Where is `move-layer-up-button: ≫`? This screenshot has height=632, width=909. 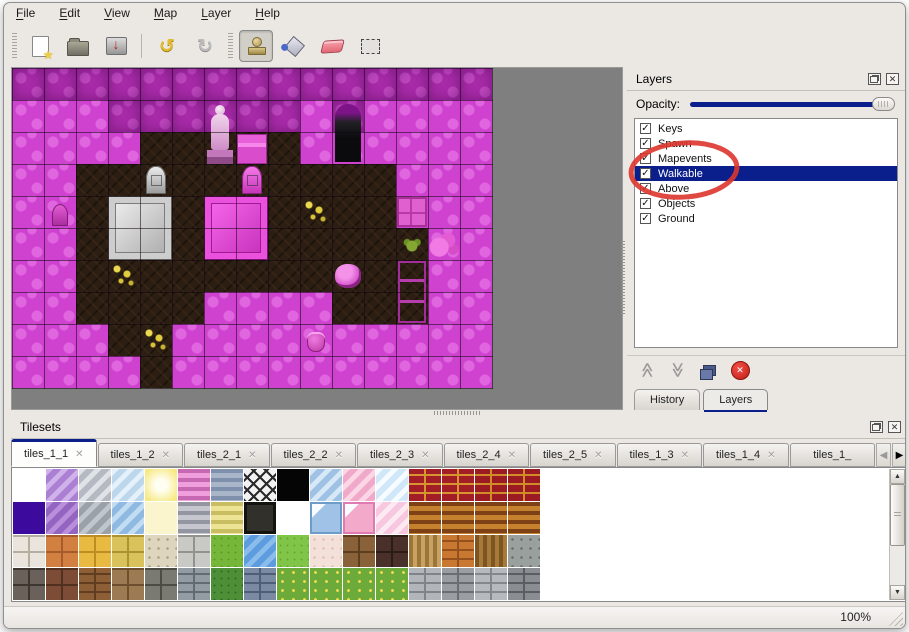
move-layer-up-button: ≫ is located at coordinates (647, 370).